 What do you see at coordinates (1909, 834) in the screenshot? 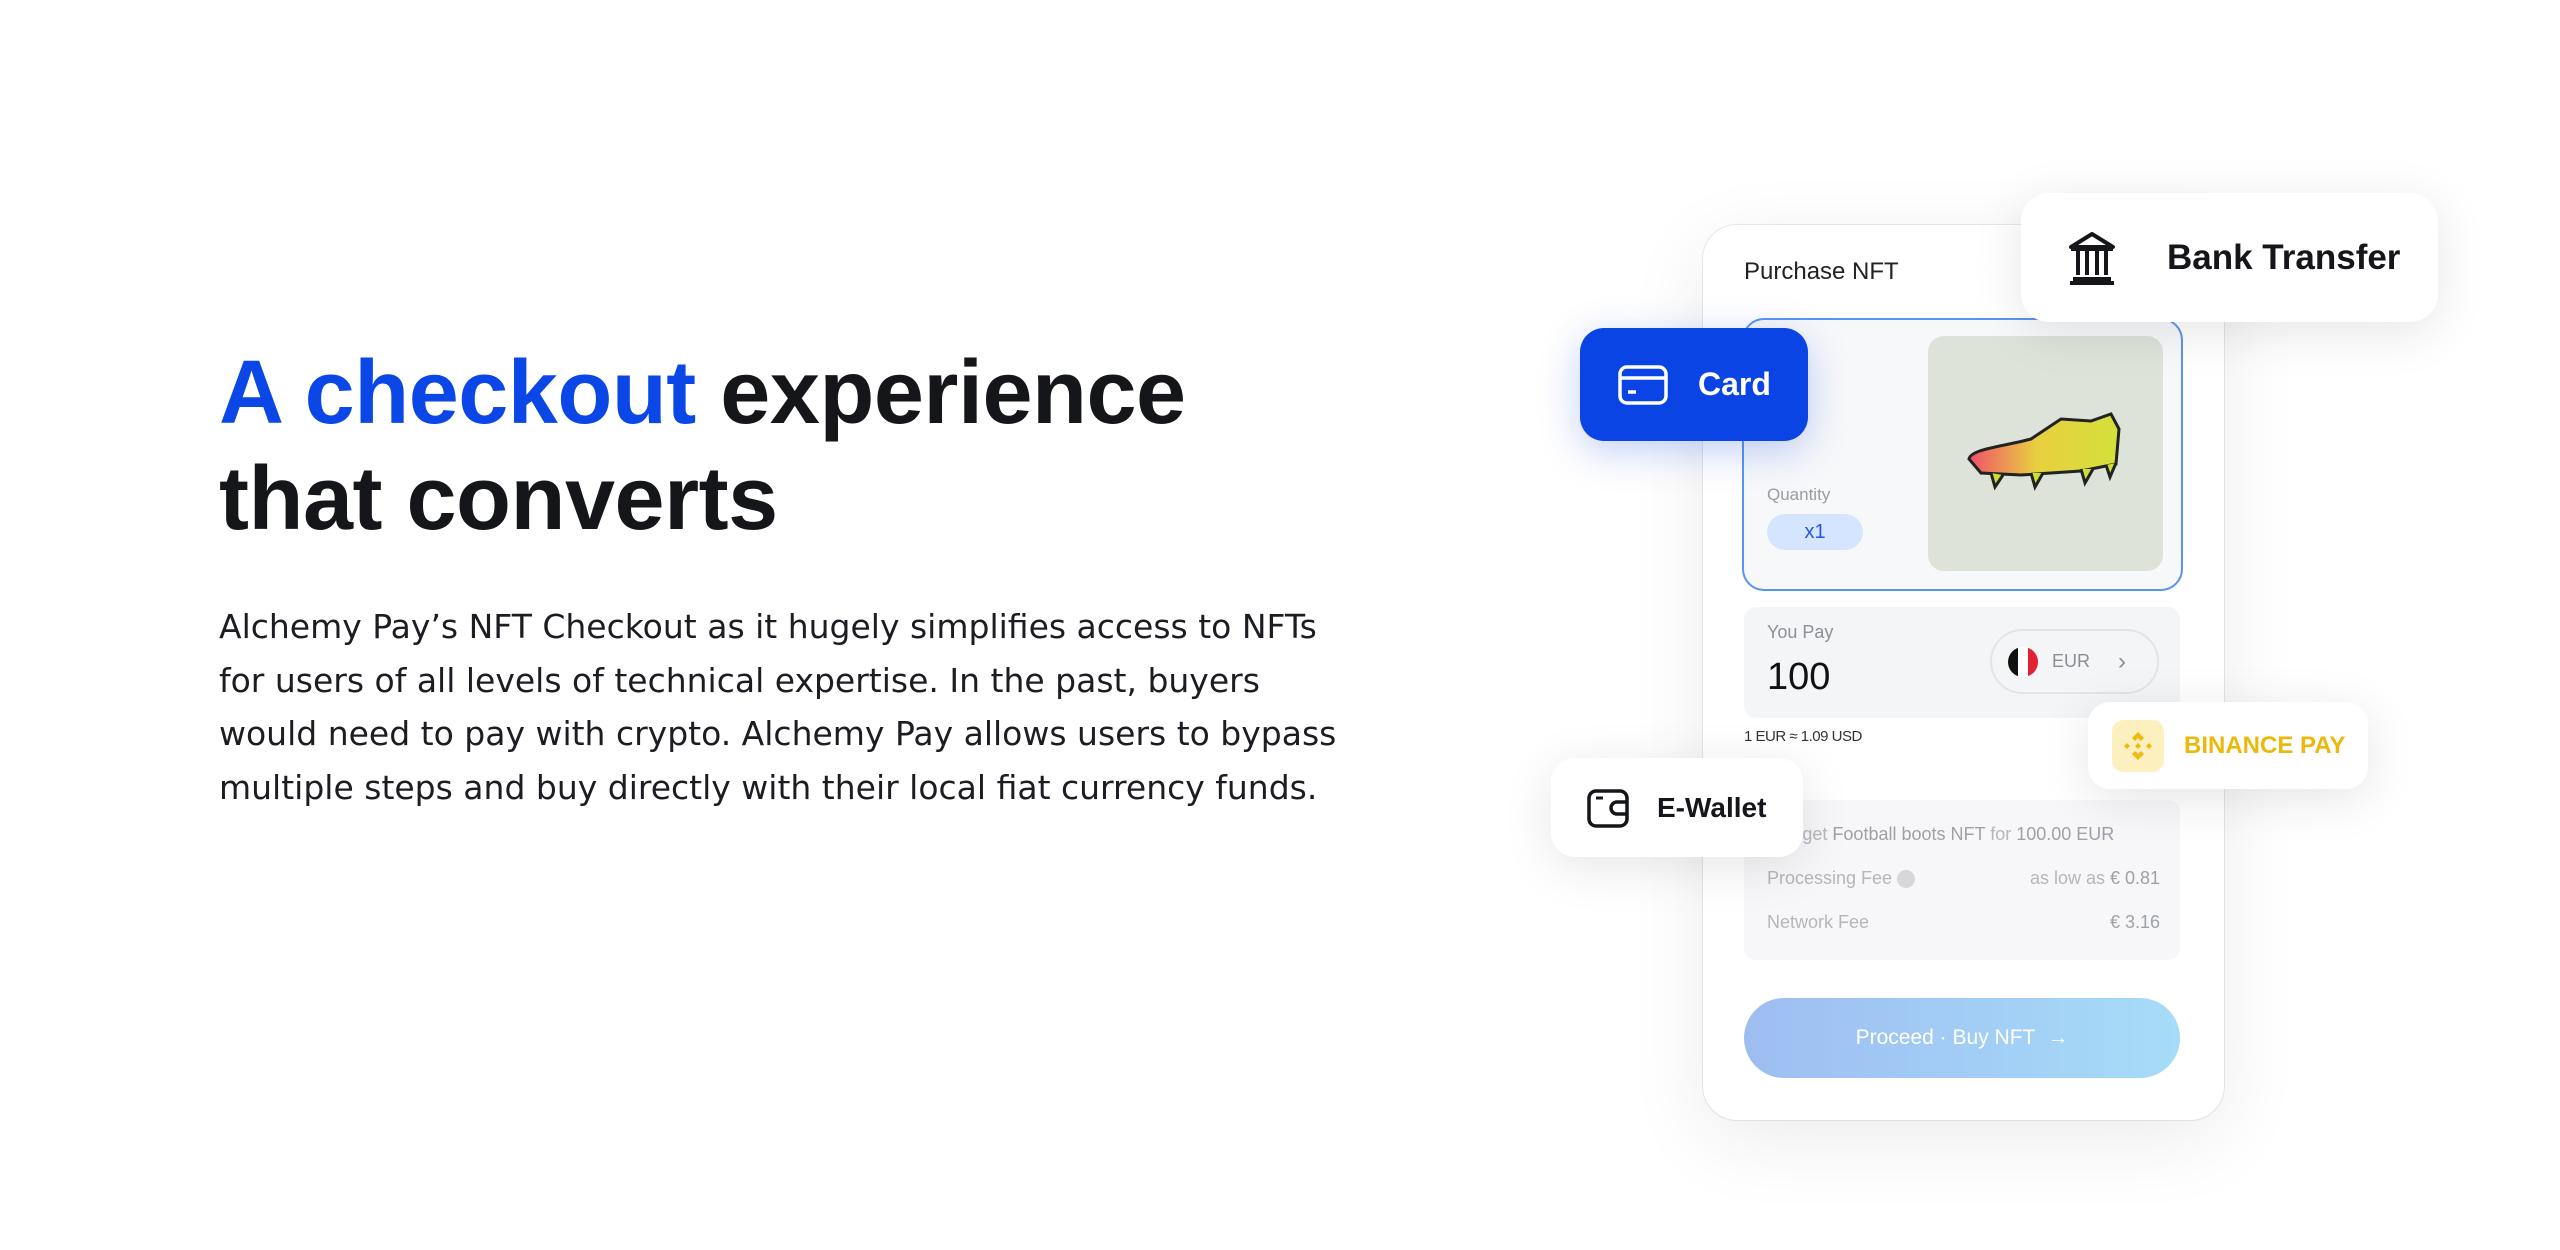
I see `summary-item: Football boots NFT` at bounding box center [1909, 834].